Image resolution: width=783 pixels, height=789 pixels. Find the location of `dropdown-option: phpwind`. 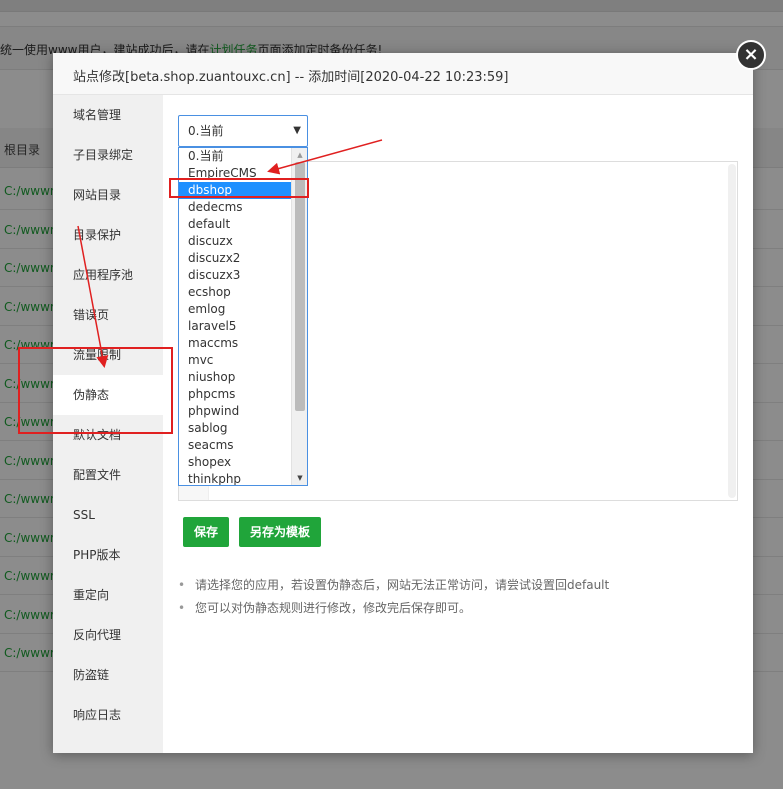

dropdown-option: phpwind is located at coordinates (235, 411).